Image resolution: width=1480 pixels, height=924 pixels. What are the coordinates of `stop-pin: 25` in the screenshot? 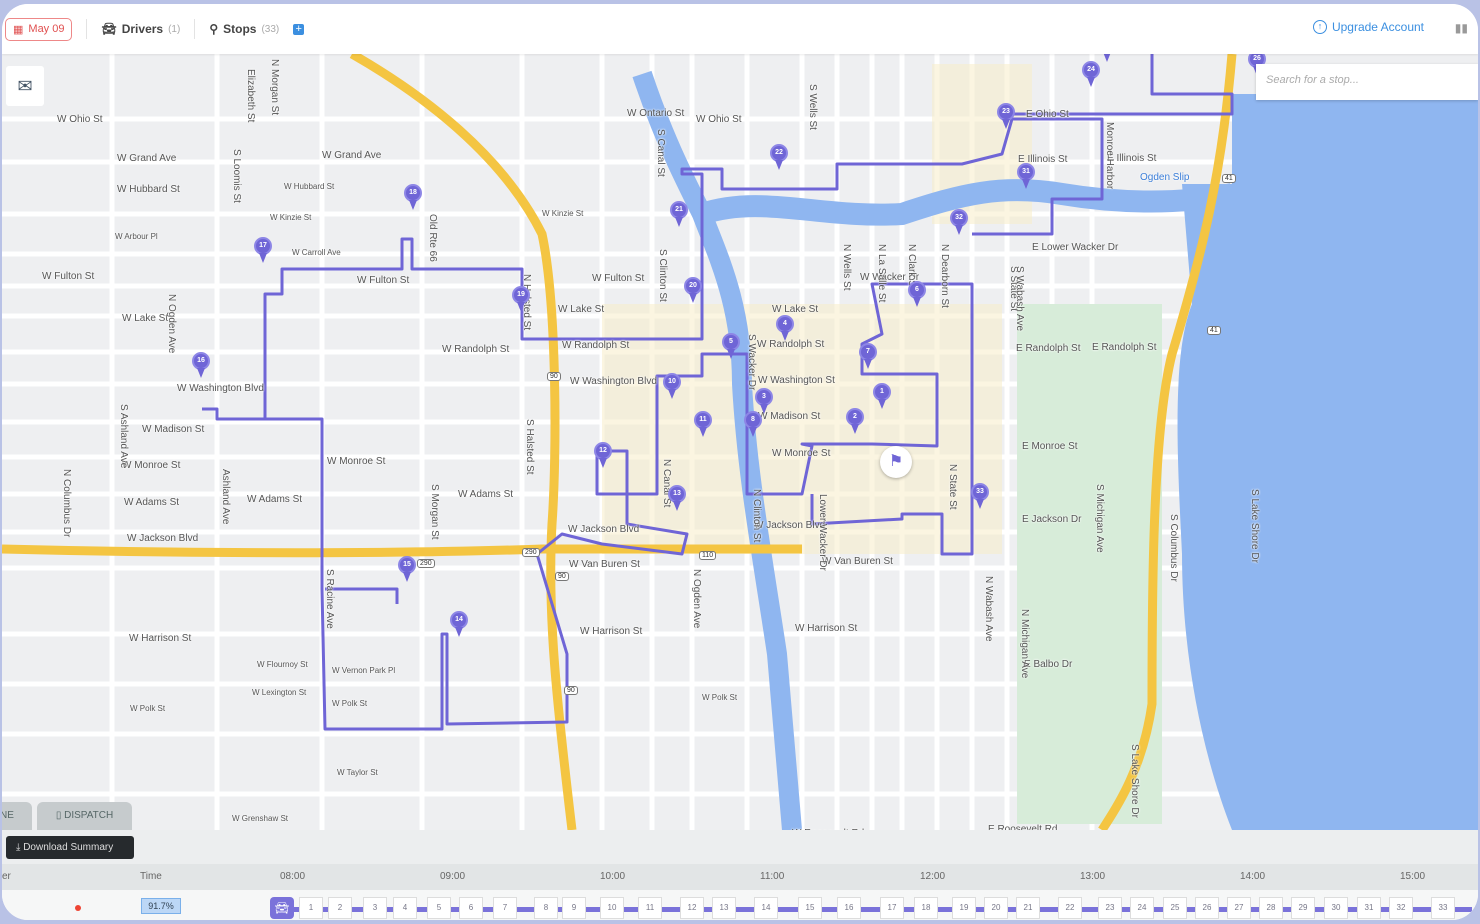 It's located at (1107, 58).